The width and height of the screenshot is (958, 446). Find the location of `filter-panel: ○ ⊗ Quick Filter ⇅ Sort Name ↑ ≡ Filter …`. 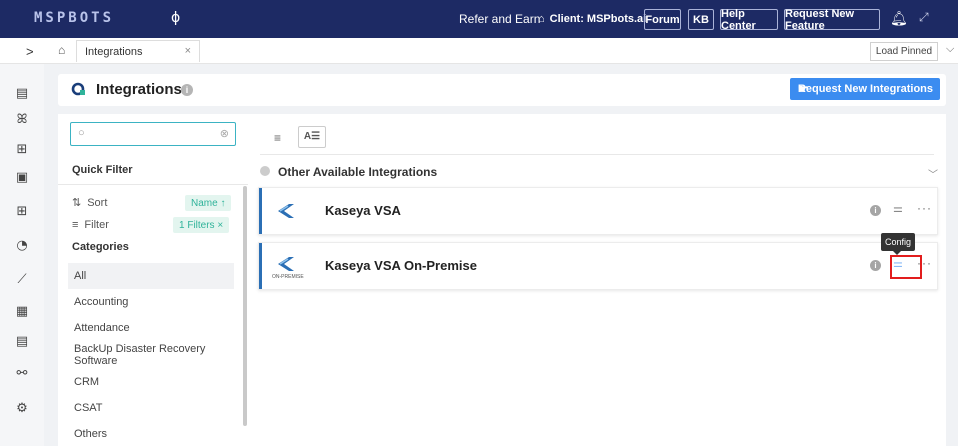

filter-panel: ○ ⊗ Quick Filter ⇅ Sort Name ↑ ≡ Filter … is located at coordinates (153, 280).